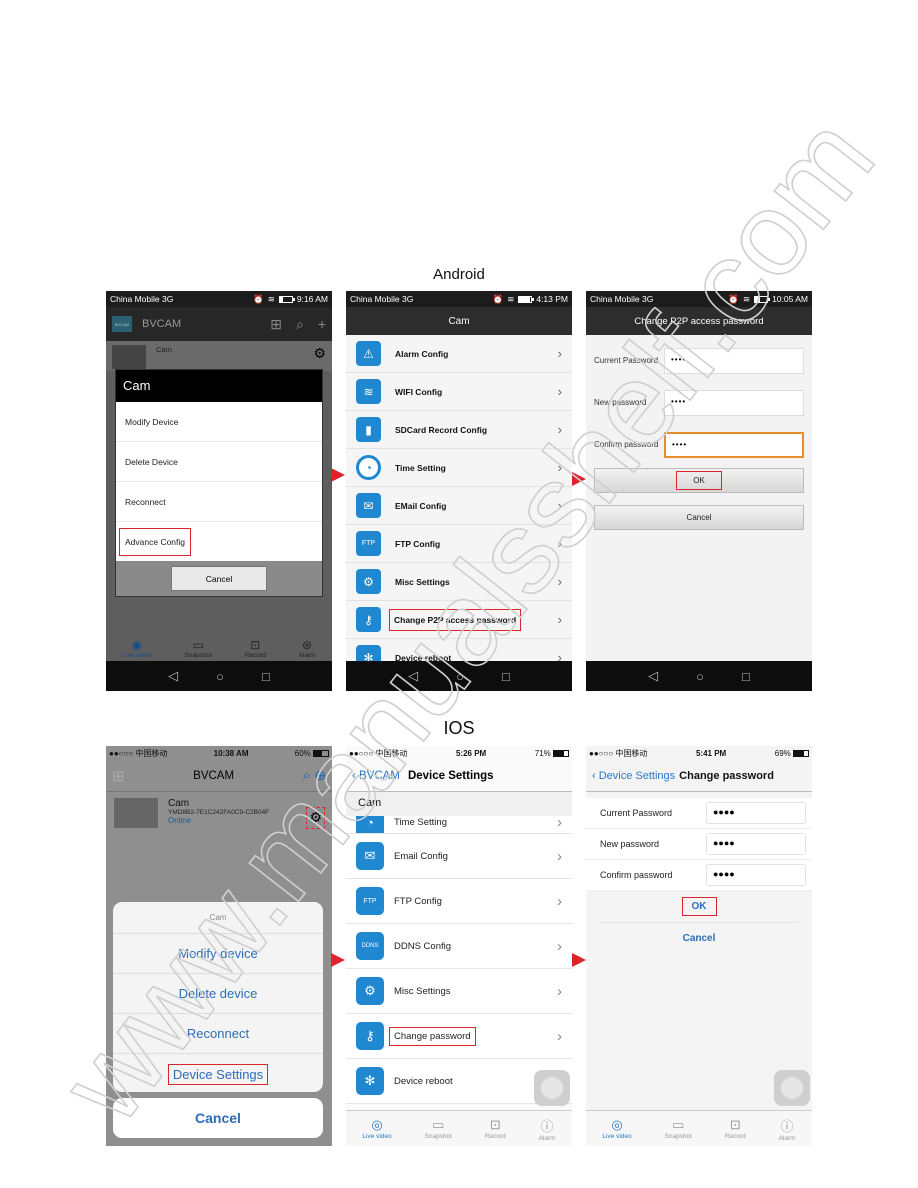  Describe the element at coordinates (459, 1036) in the screenshot. I see `list-item-change-password: ⚷ Change password ›` at that location.